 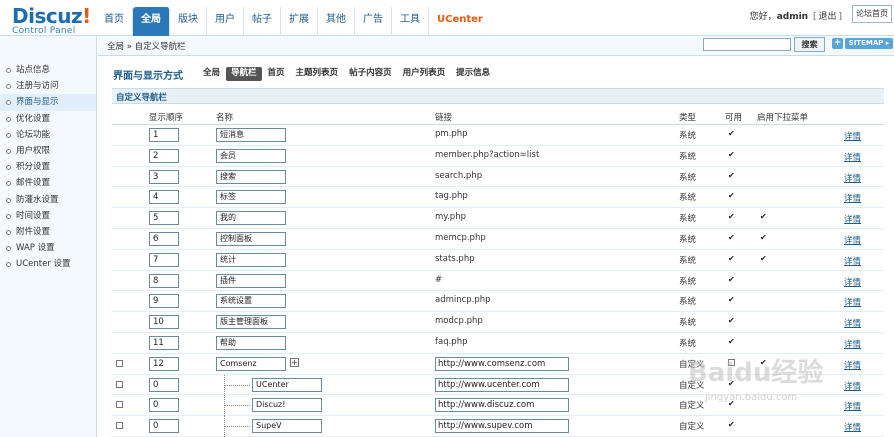 What do you see at coordinates (48, 135) in the screenshot?
I see `sidebar-item-4: 论坛功能` at bounding box center [48, 135].